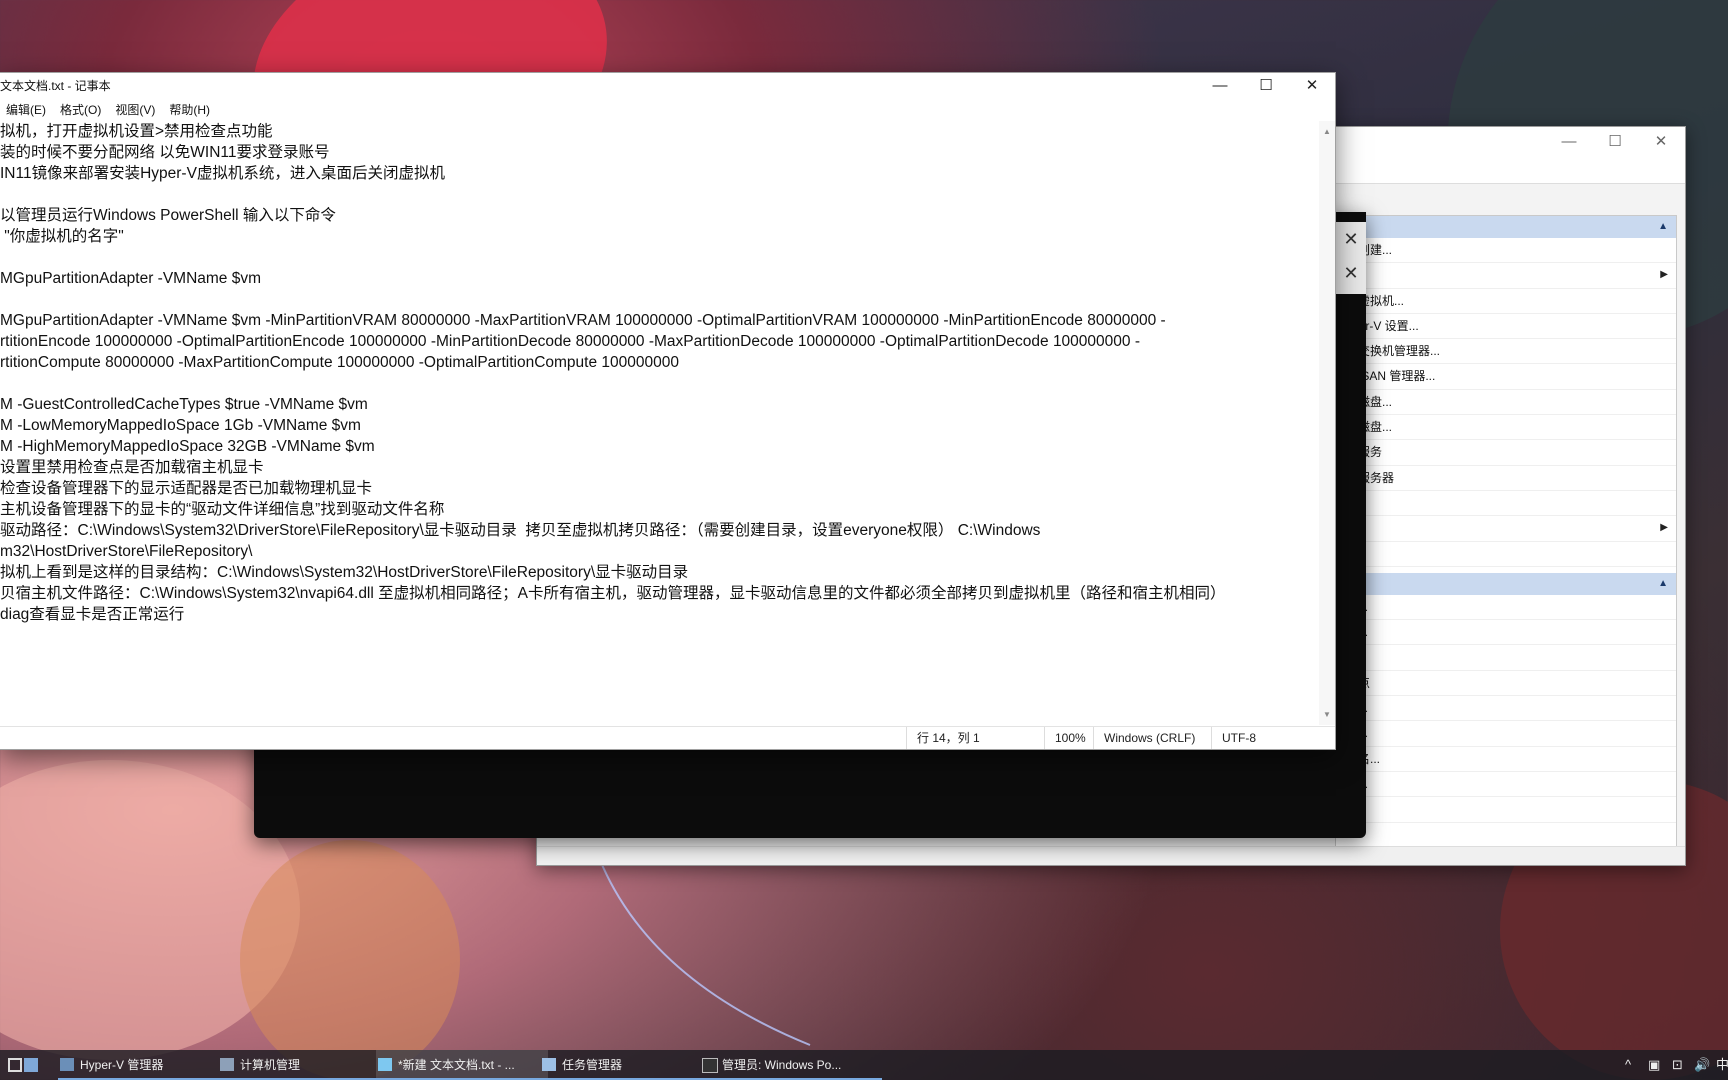  Describe the element at coordinates (67, 1064) in the screenshot. I see `hyperv-icon` at that location.